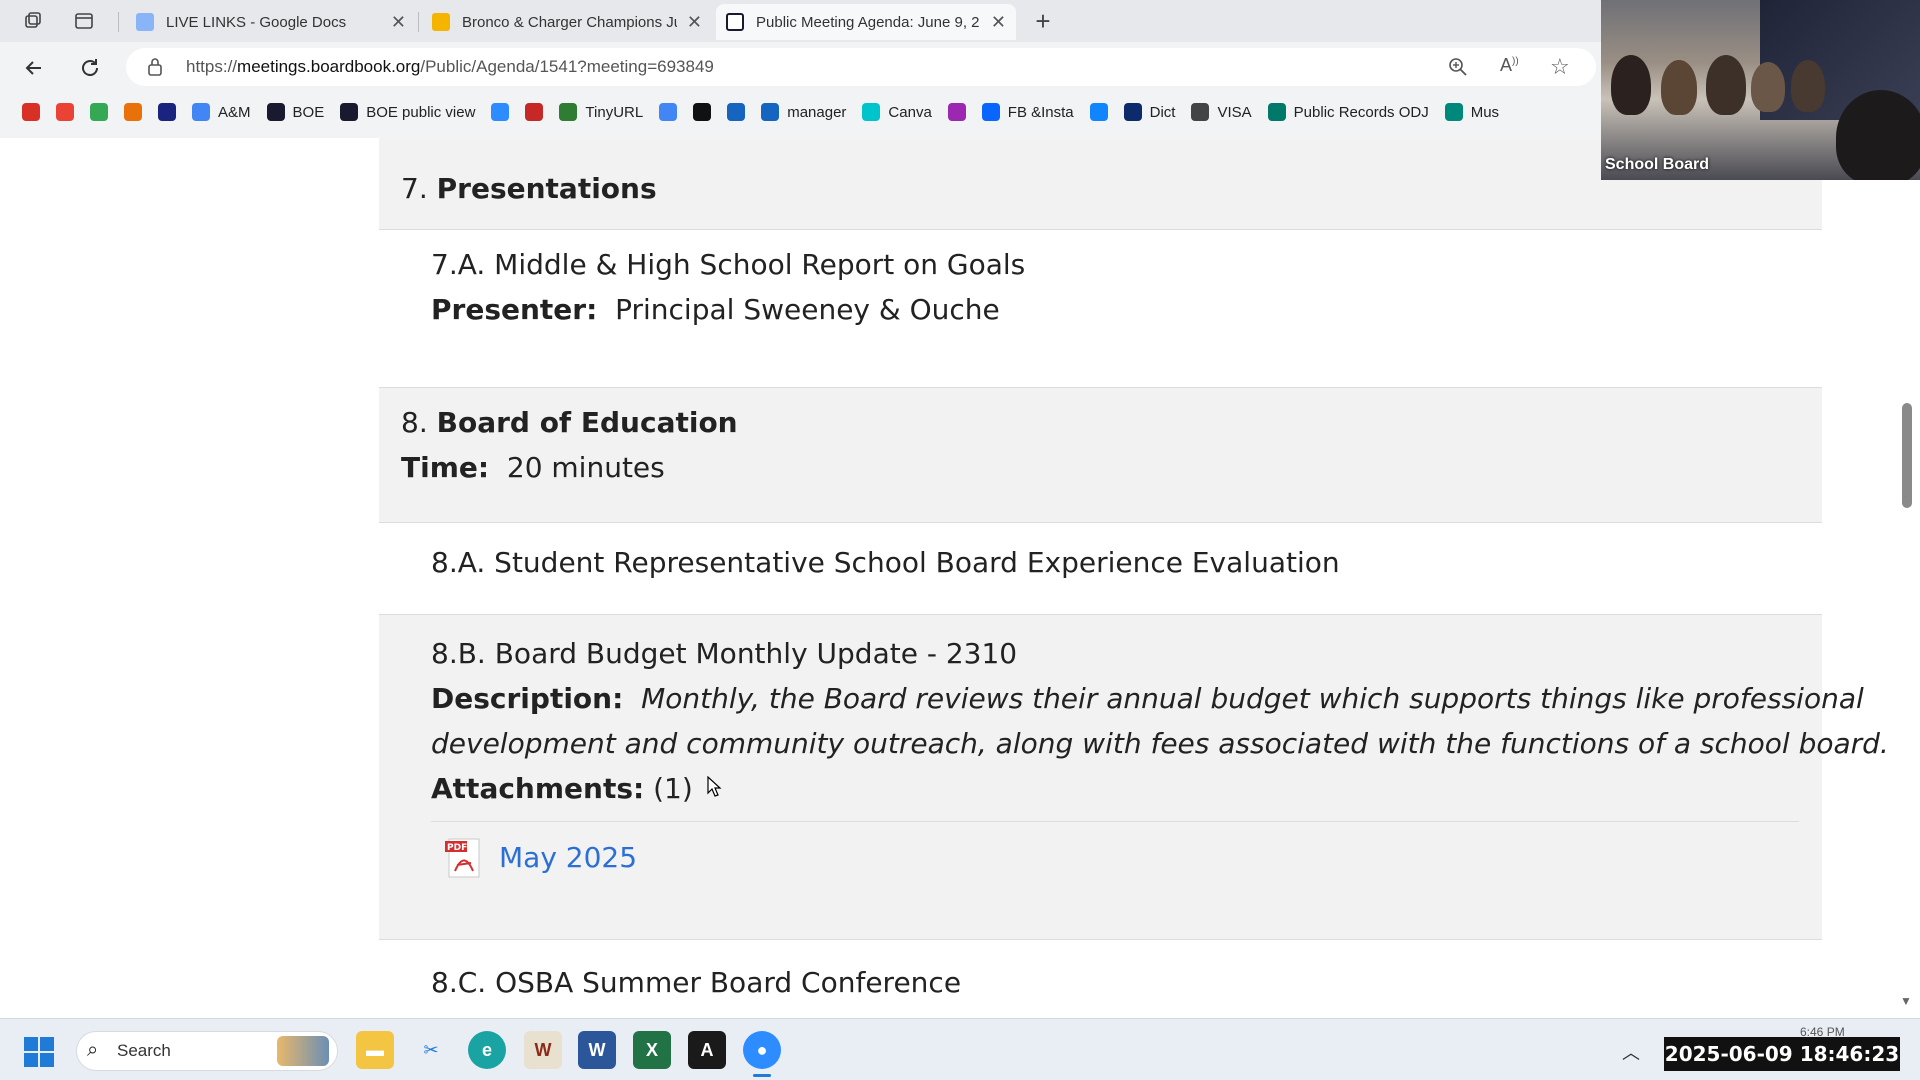 Image resolution: width=1920 pixels, height=1080 pixels. What do you see at coordinates (614, 112) in the screenshot?
I see `bookmark-label: TinyURL` at bounding box center [614, 112].